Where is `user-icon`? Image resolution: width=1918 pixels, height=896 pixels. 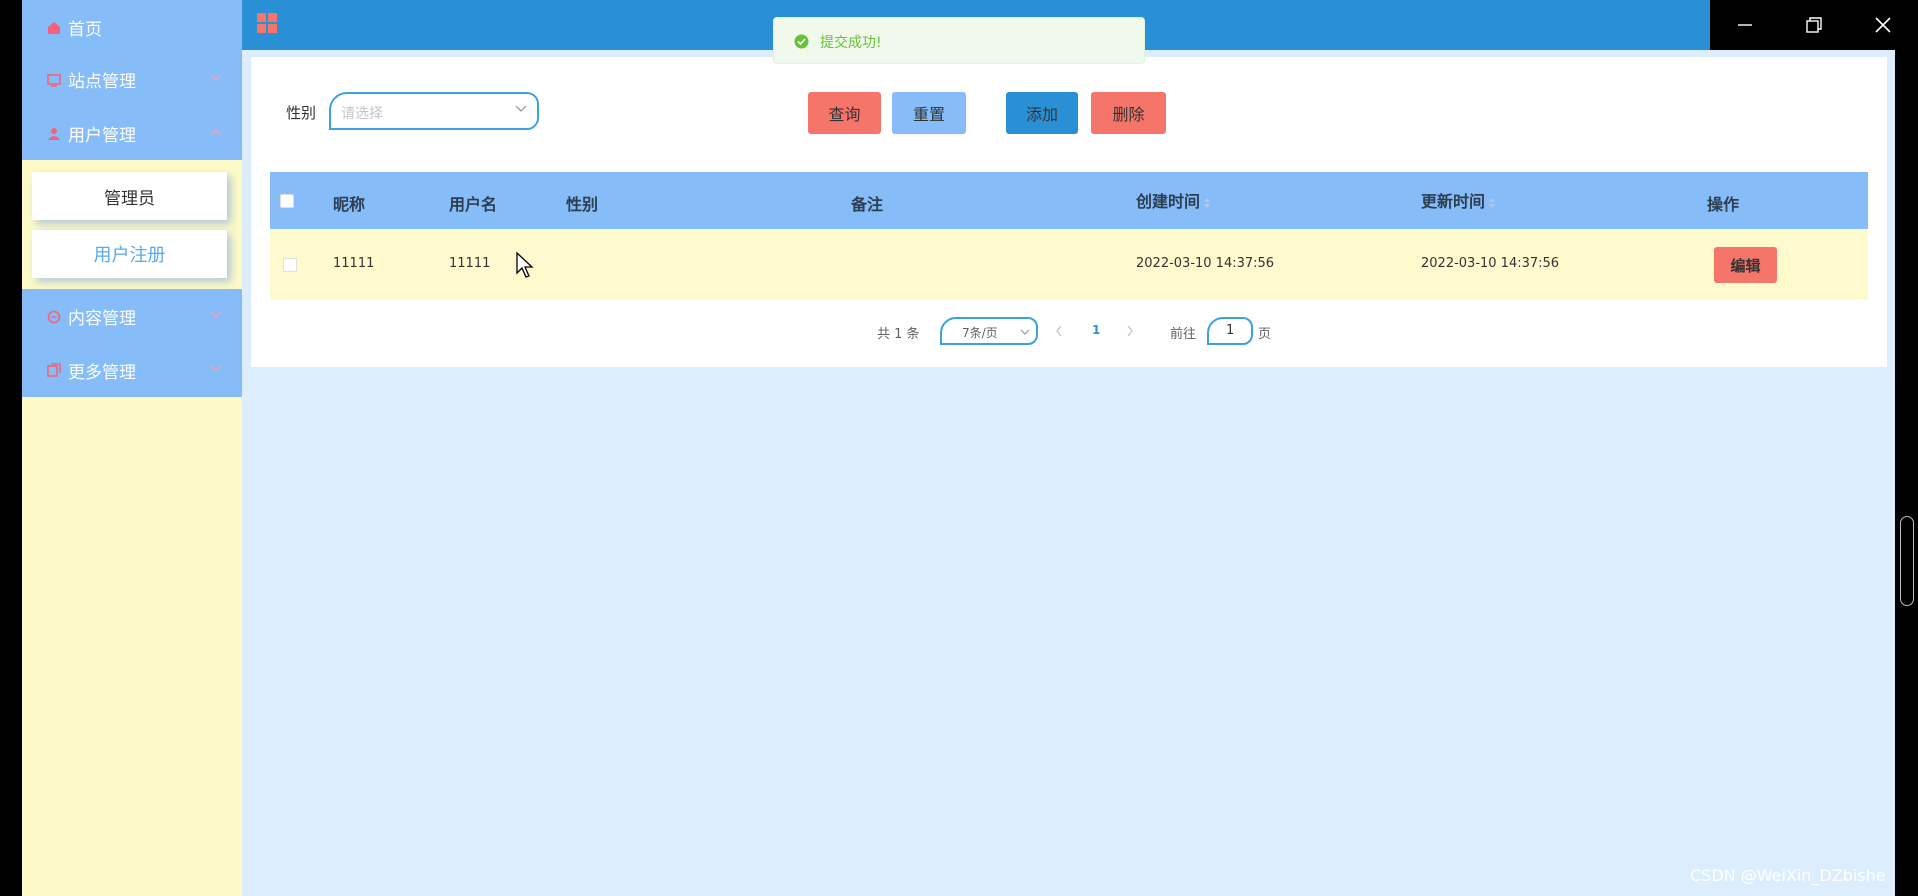
user-icon is located at coordinates (54, 134).